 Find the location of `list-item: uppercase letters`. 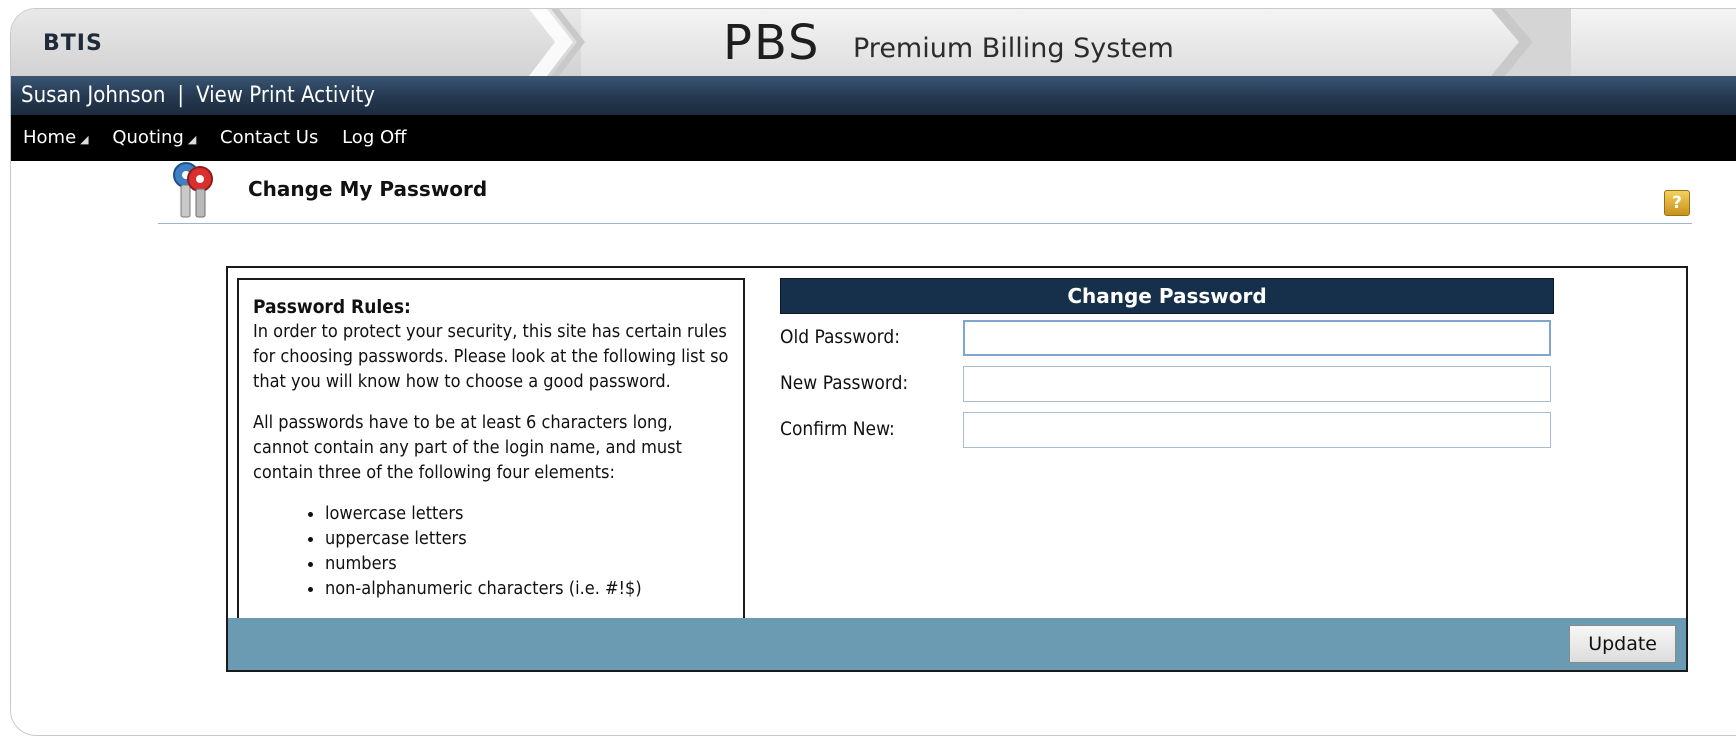

list-item: uppercase letters is located at coordinates (527, 538).